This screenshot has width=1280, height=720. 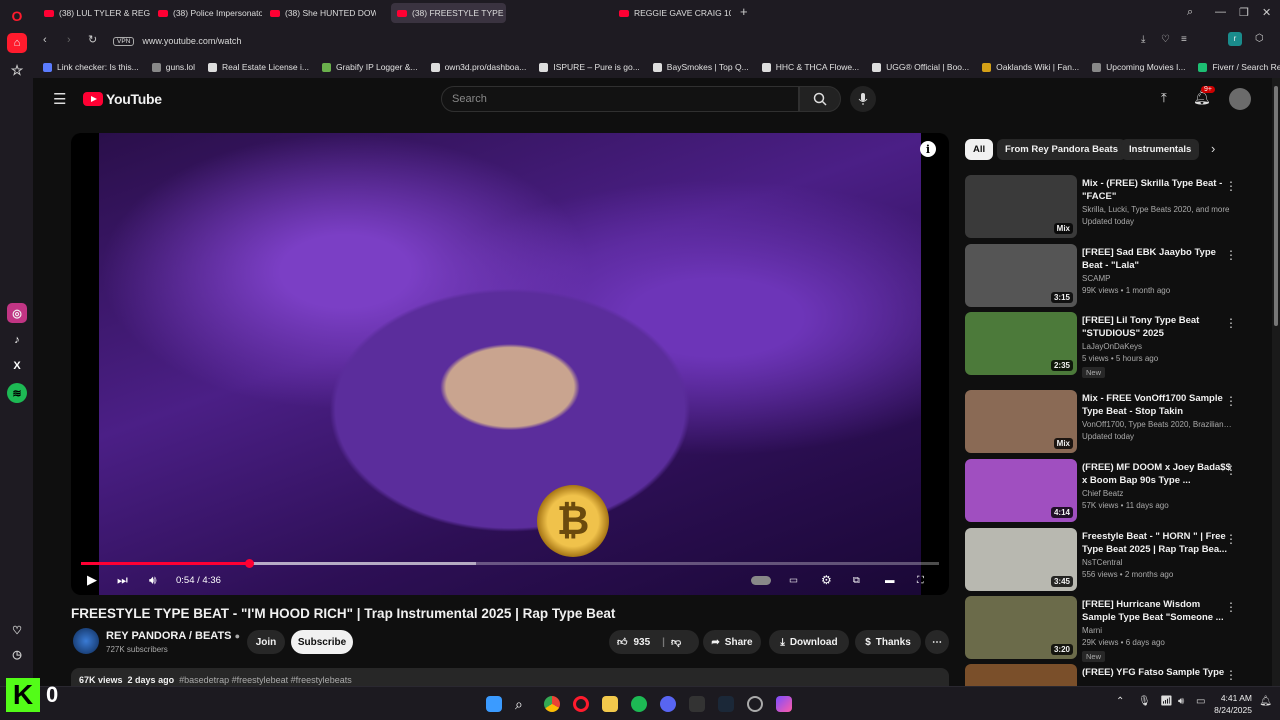 What do you see at coordinates (1061, 149) in the screenshot?
I see `chip-from-rey-pandora: From Rey Pandora Beats` at bounding box center [1061, 149].